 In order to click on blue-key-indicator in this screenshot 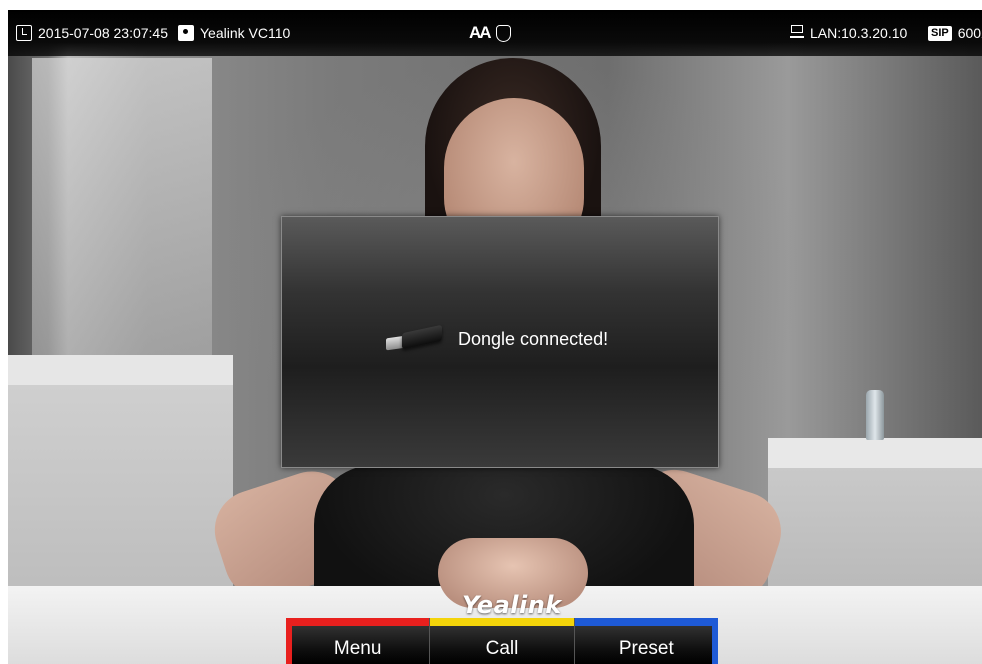, I will do `click(646, 622)`.